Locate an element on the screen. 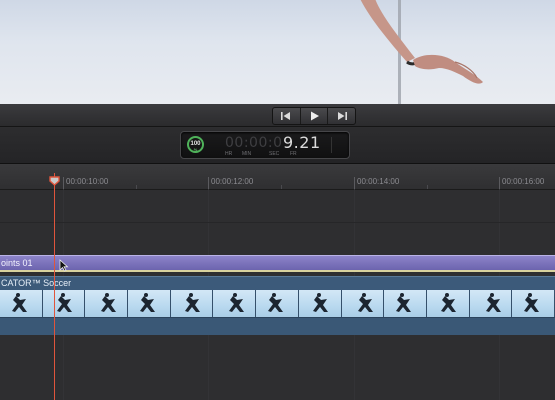  ruler-label: 00:00:16:00 is located at coordinates (523, 181).